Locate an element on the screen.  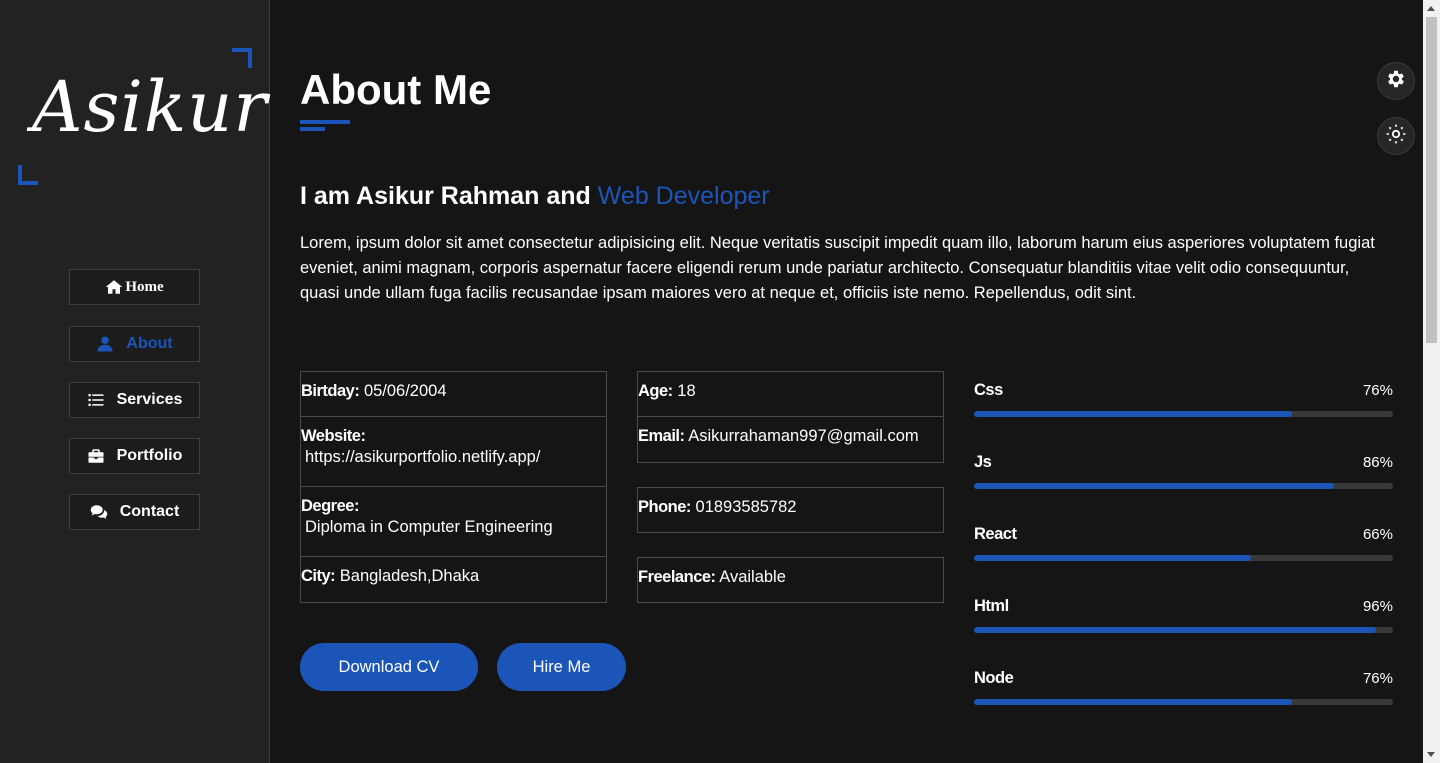
skill-css: Css 76% is located at coordinates (1183, 414).